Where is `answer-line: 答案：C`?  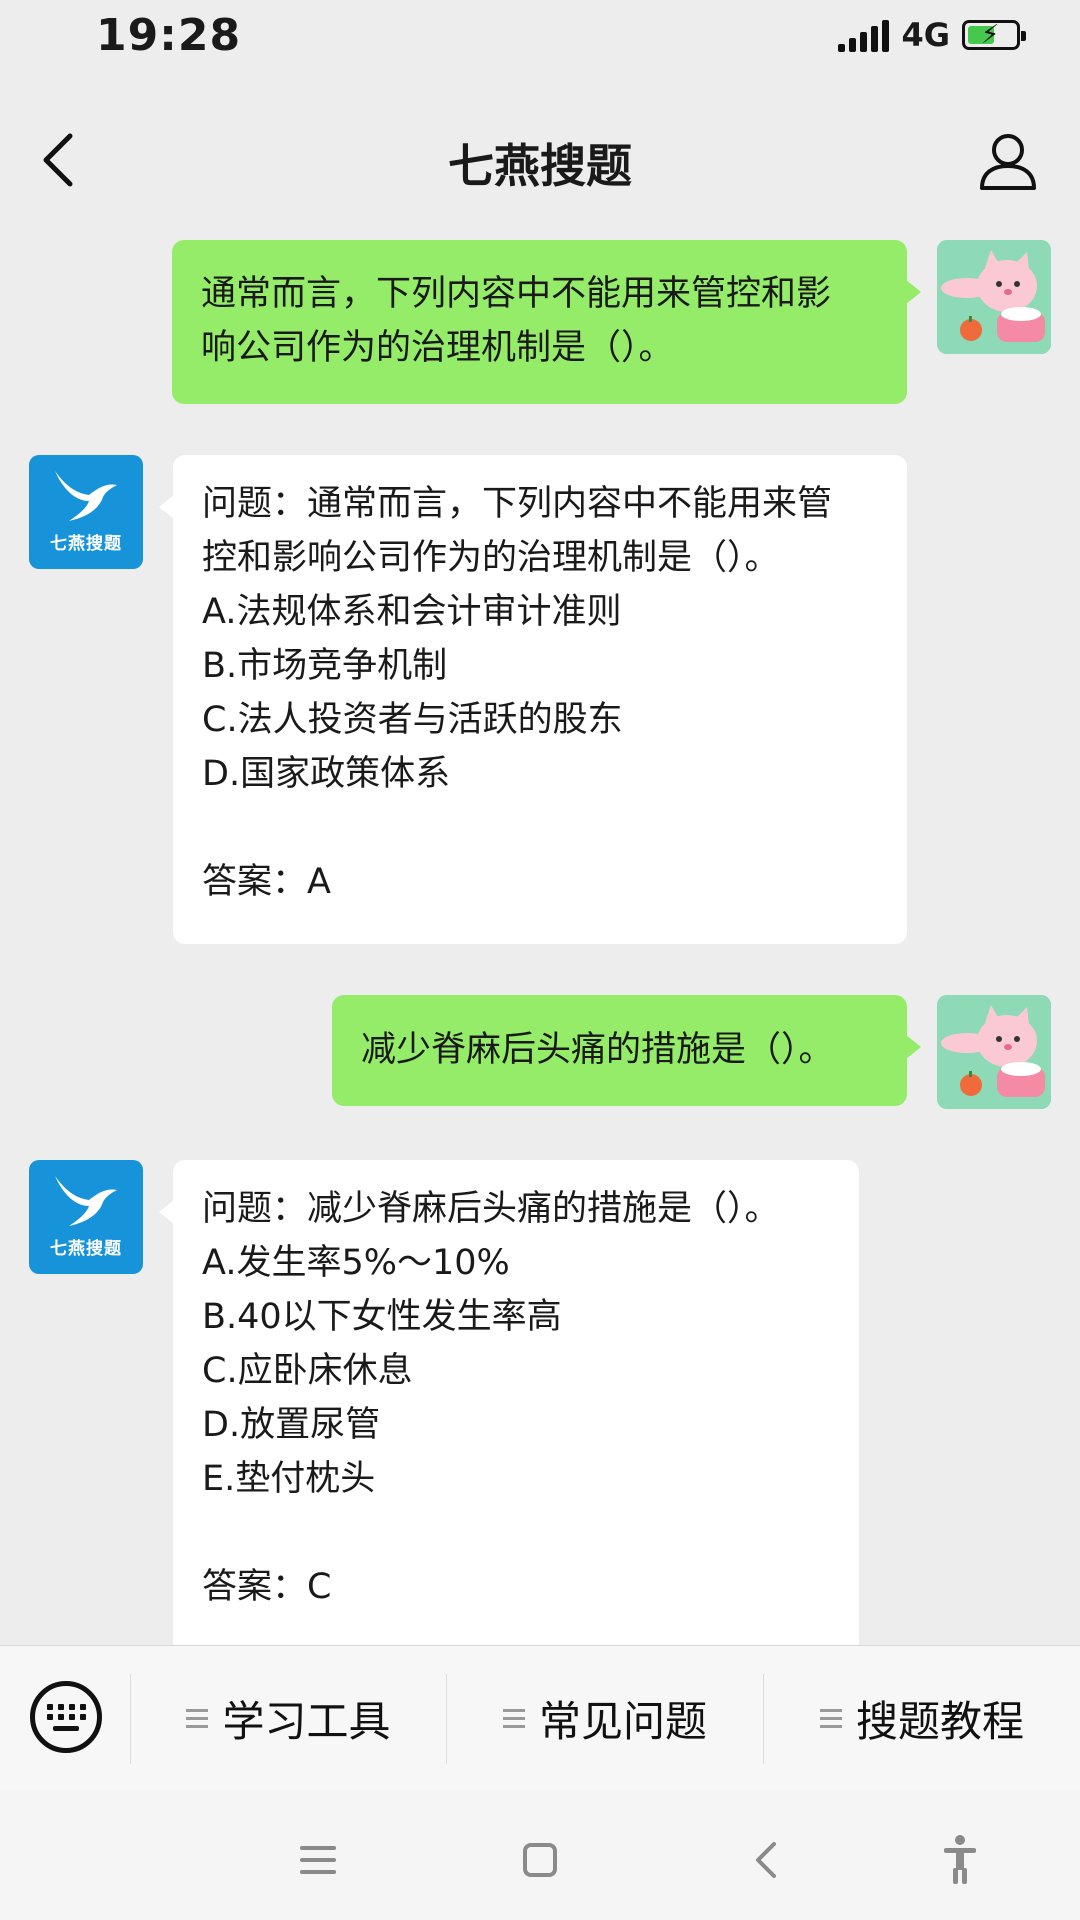
answer-line: 答案：C is located at coordinates (267, 1587).